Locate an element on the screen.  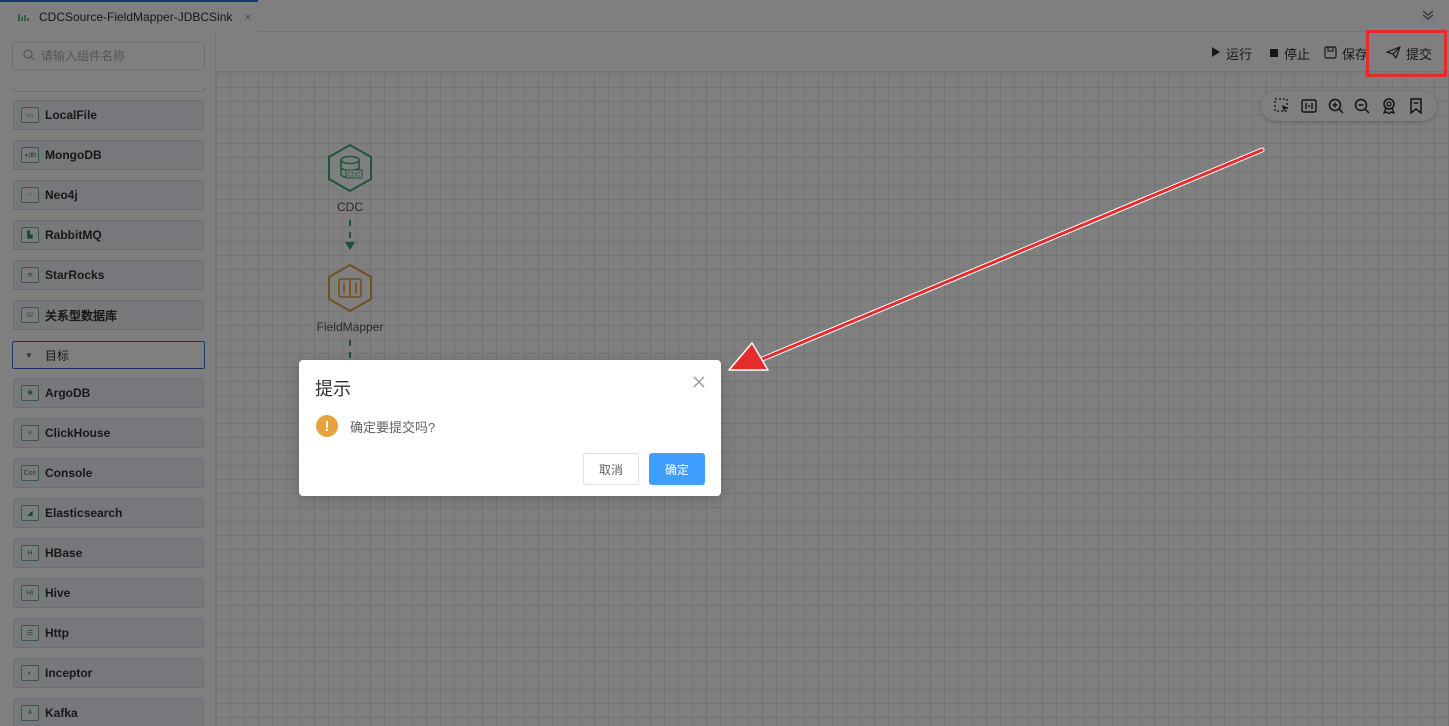
dialog-body: ! 确定要提交吗? is located at coordinates (375, 426).